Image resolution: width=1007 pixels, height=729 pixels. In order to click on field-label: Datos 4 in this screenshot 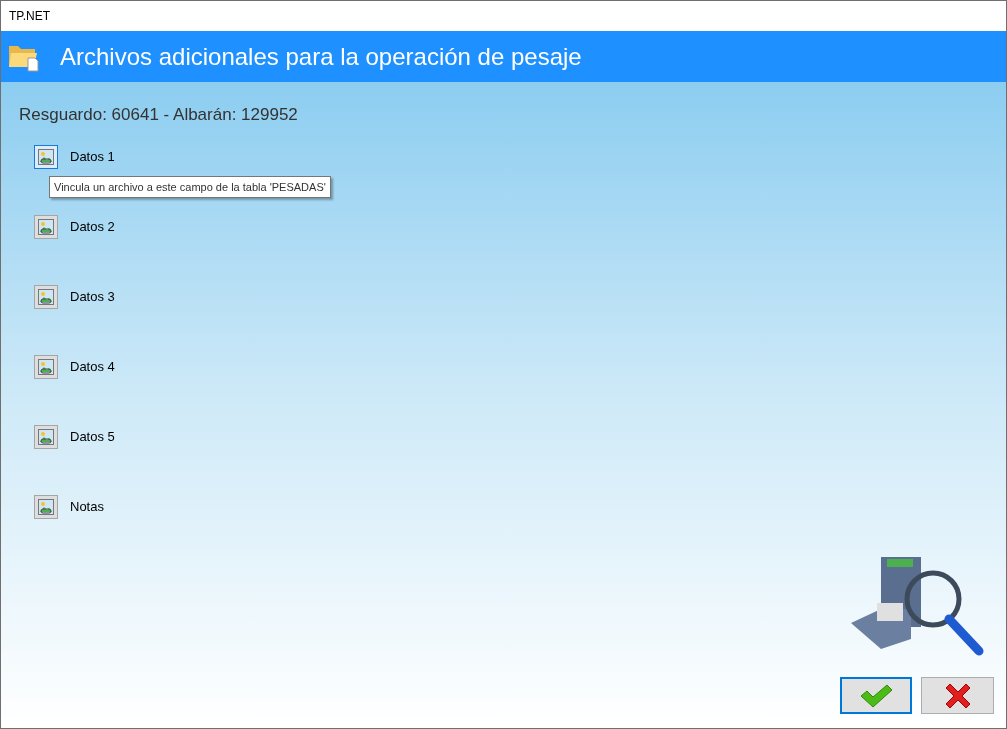, I will do `click(92, 366)`.